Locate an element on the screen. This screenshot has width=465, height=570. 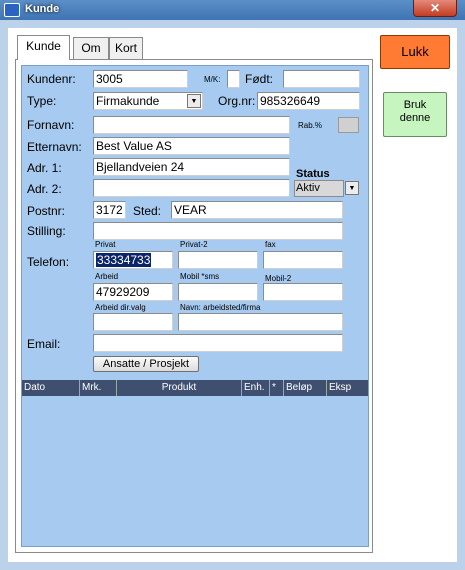
col-dato: Dato is located at coordinates (51, 388).